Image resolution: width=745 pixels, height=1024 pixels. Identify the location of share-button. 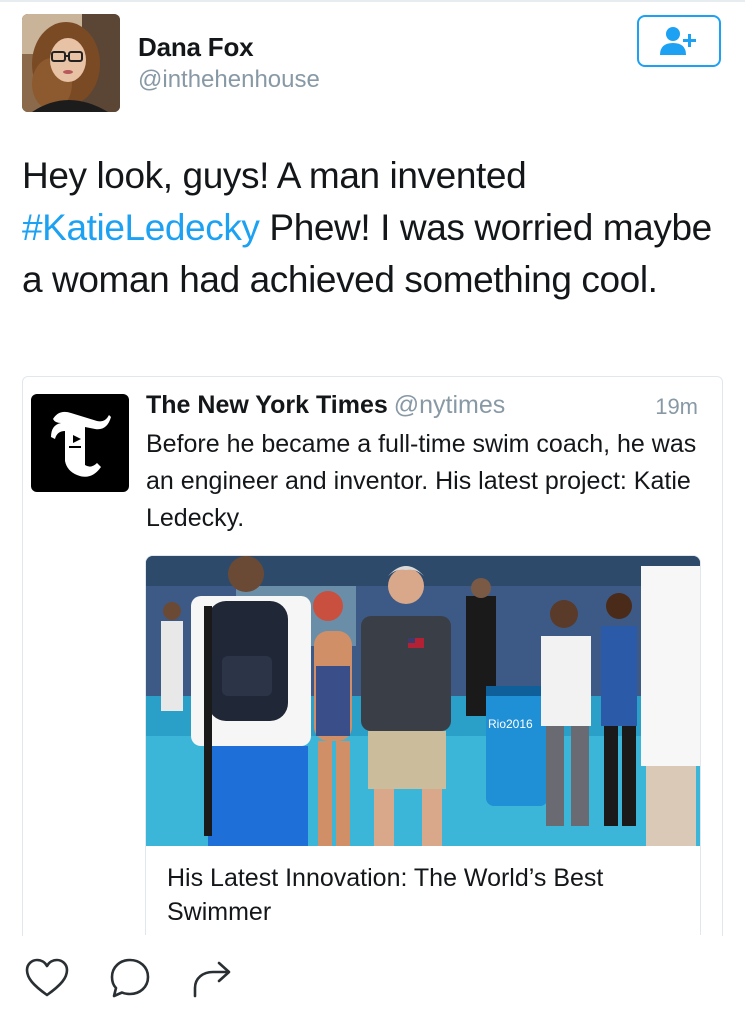
(213, 978).